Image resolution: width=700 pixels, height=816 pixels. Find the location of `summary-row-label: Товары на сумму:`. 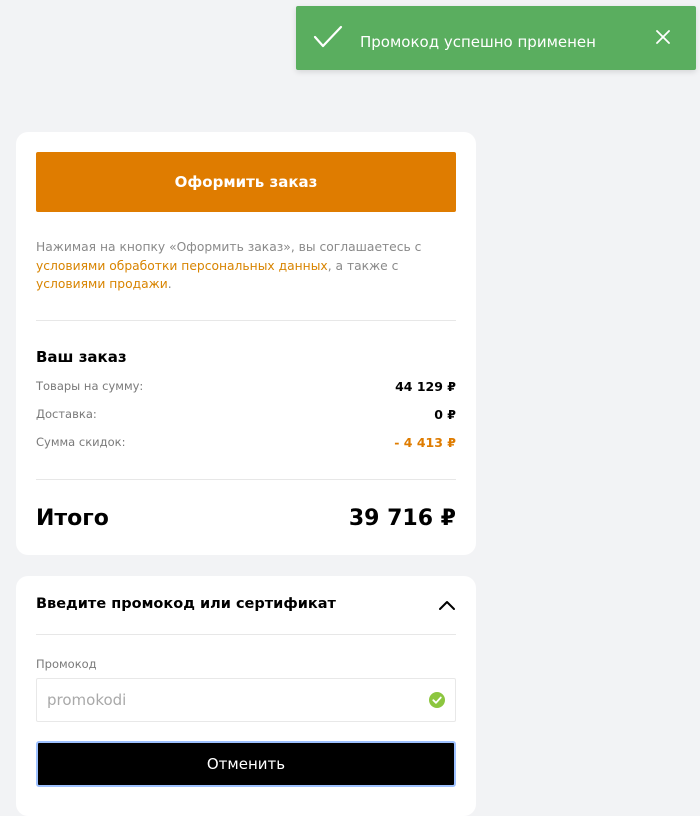

summary-row-label: Товары на сумму: is located at coordinates (90, 386).